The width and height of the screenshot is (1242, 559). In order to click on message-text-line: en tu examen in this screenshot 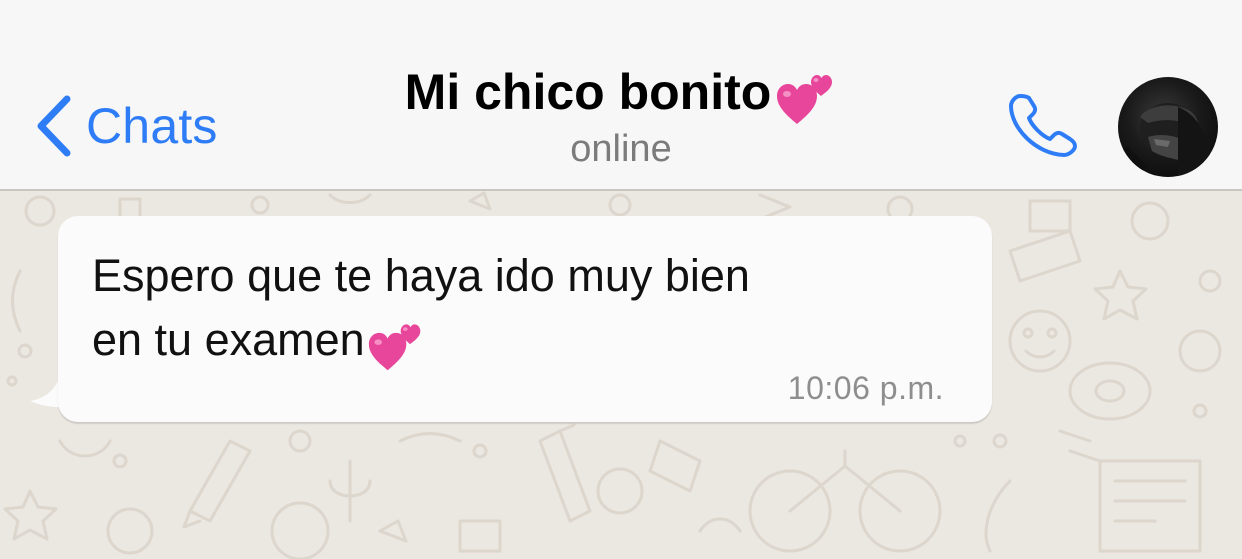, I will do `click(258, 342)`.